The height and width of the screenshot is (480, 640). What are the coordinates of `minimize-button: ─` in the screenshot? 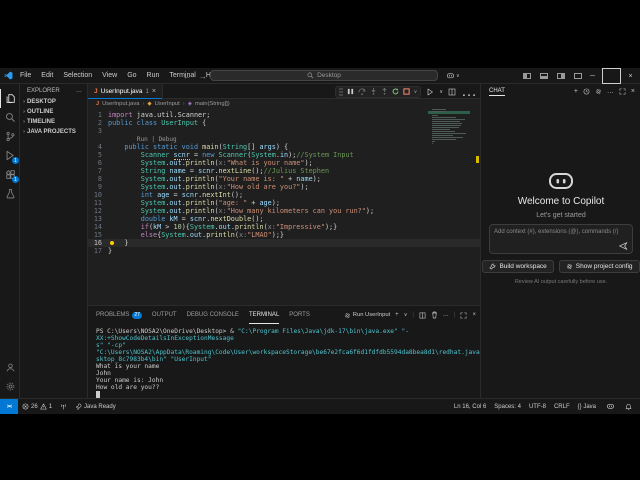 It's located at (592, 76).